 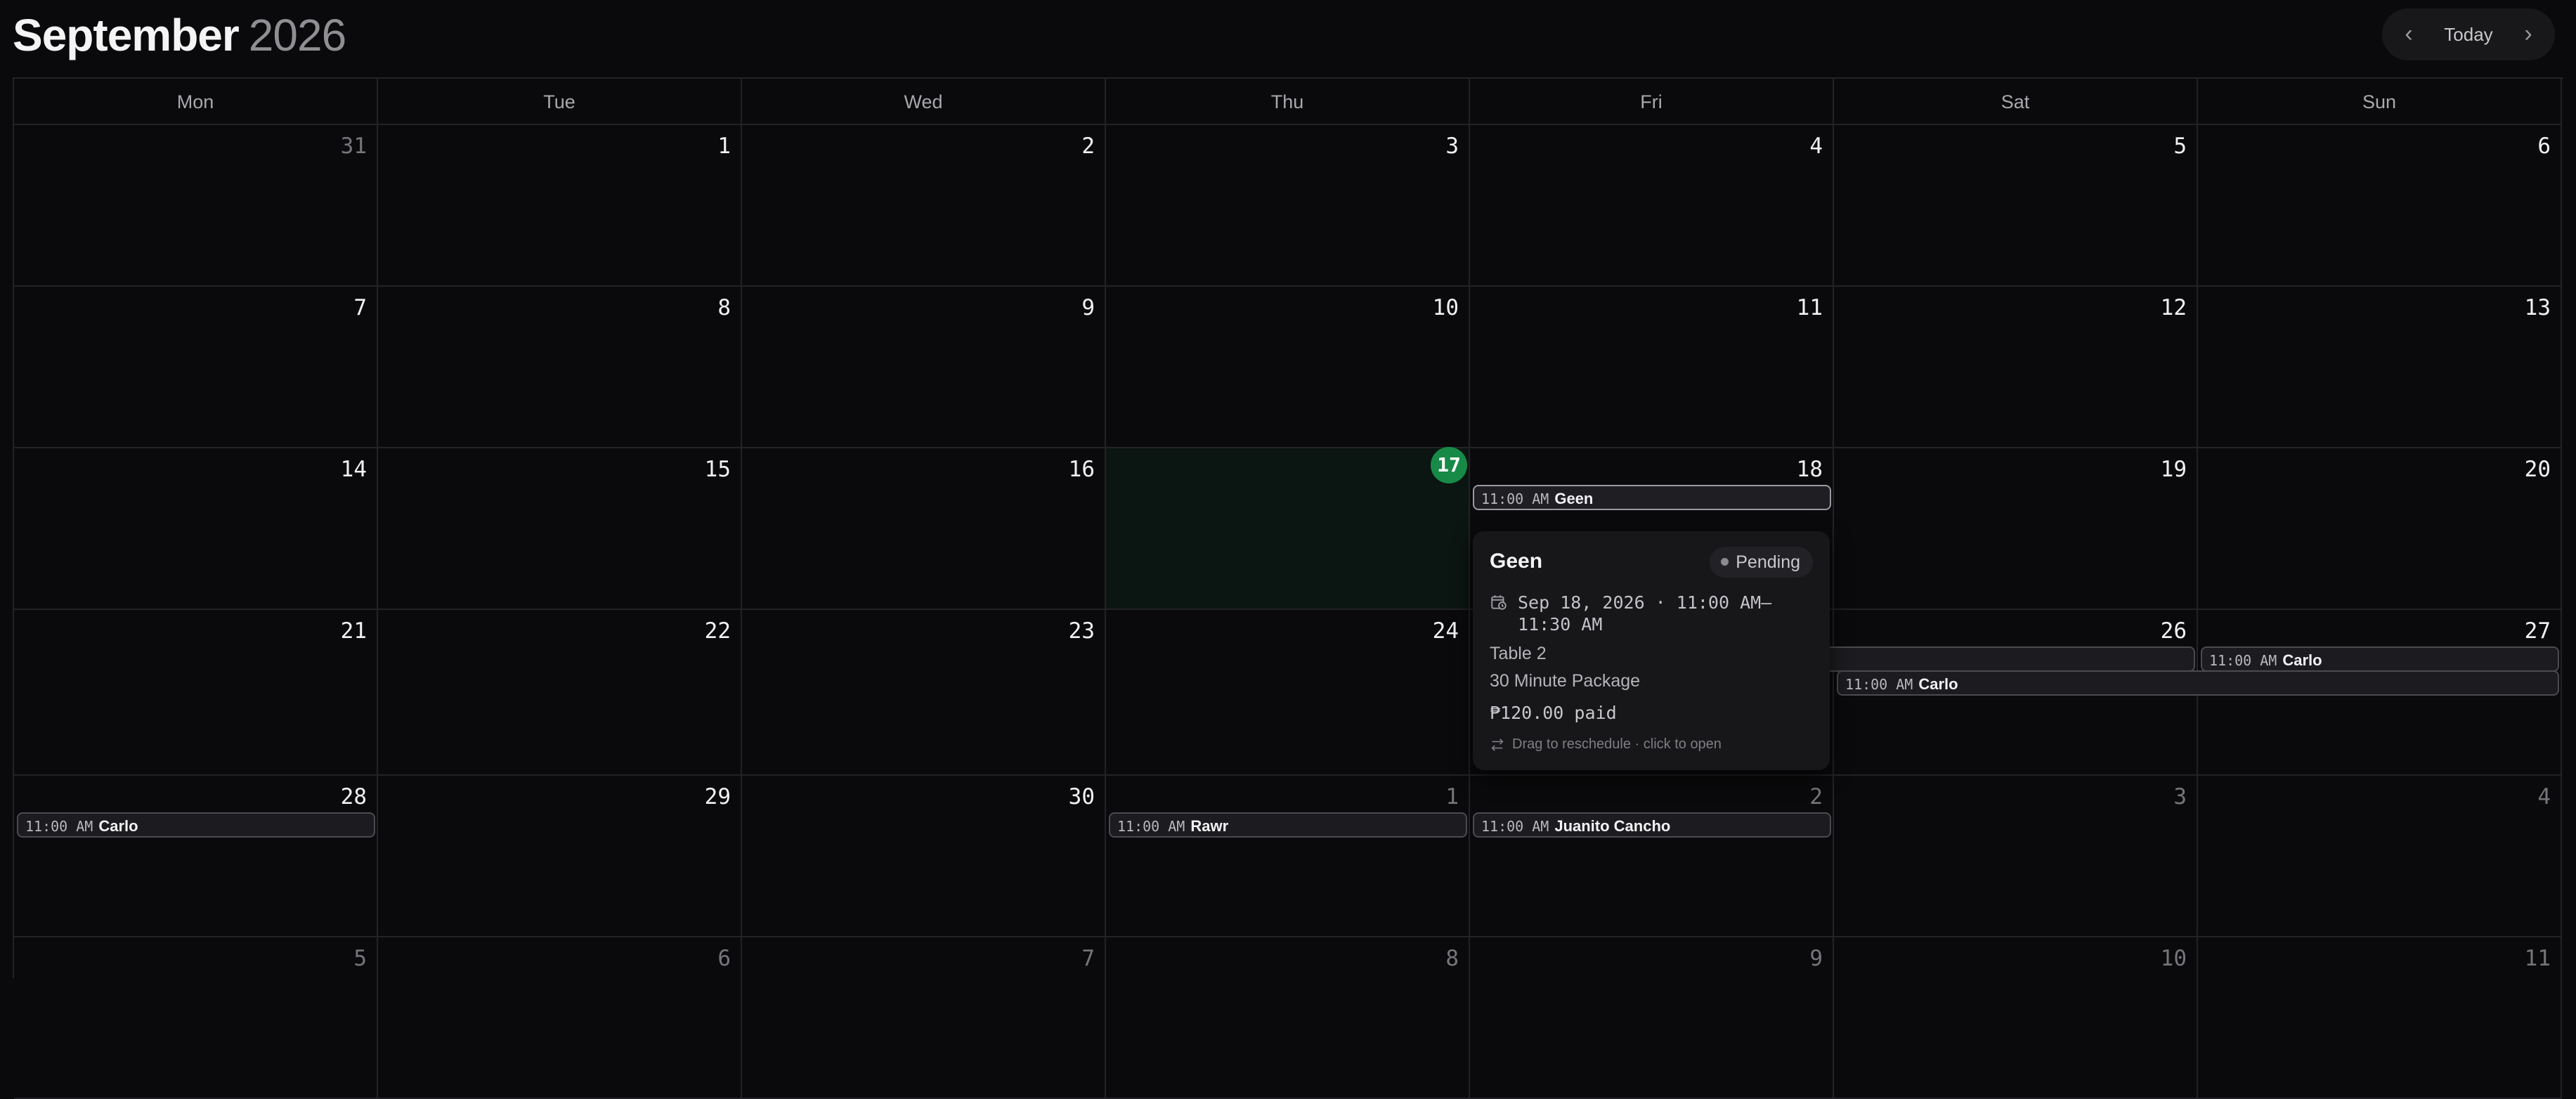 What do you see at coordinates (196, 206) in the screenshot?
I see `day-cell: 31` at bounding box center [196, 206].